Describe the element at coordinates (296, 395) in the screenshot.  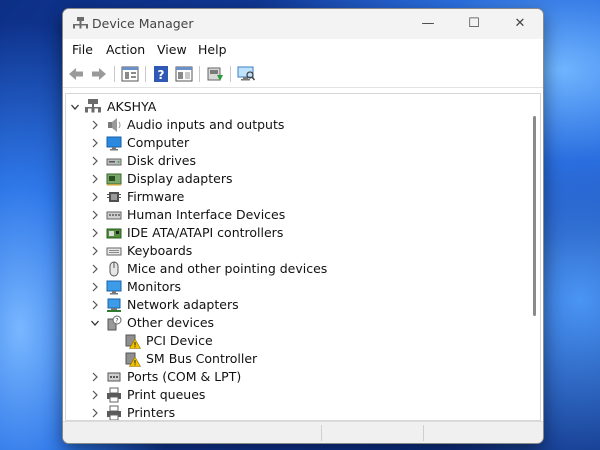
I see `tree-category-node: Print queues` at that location.